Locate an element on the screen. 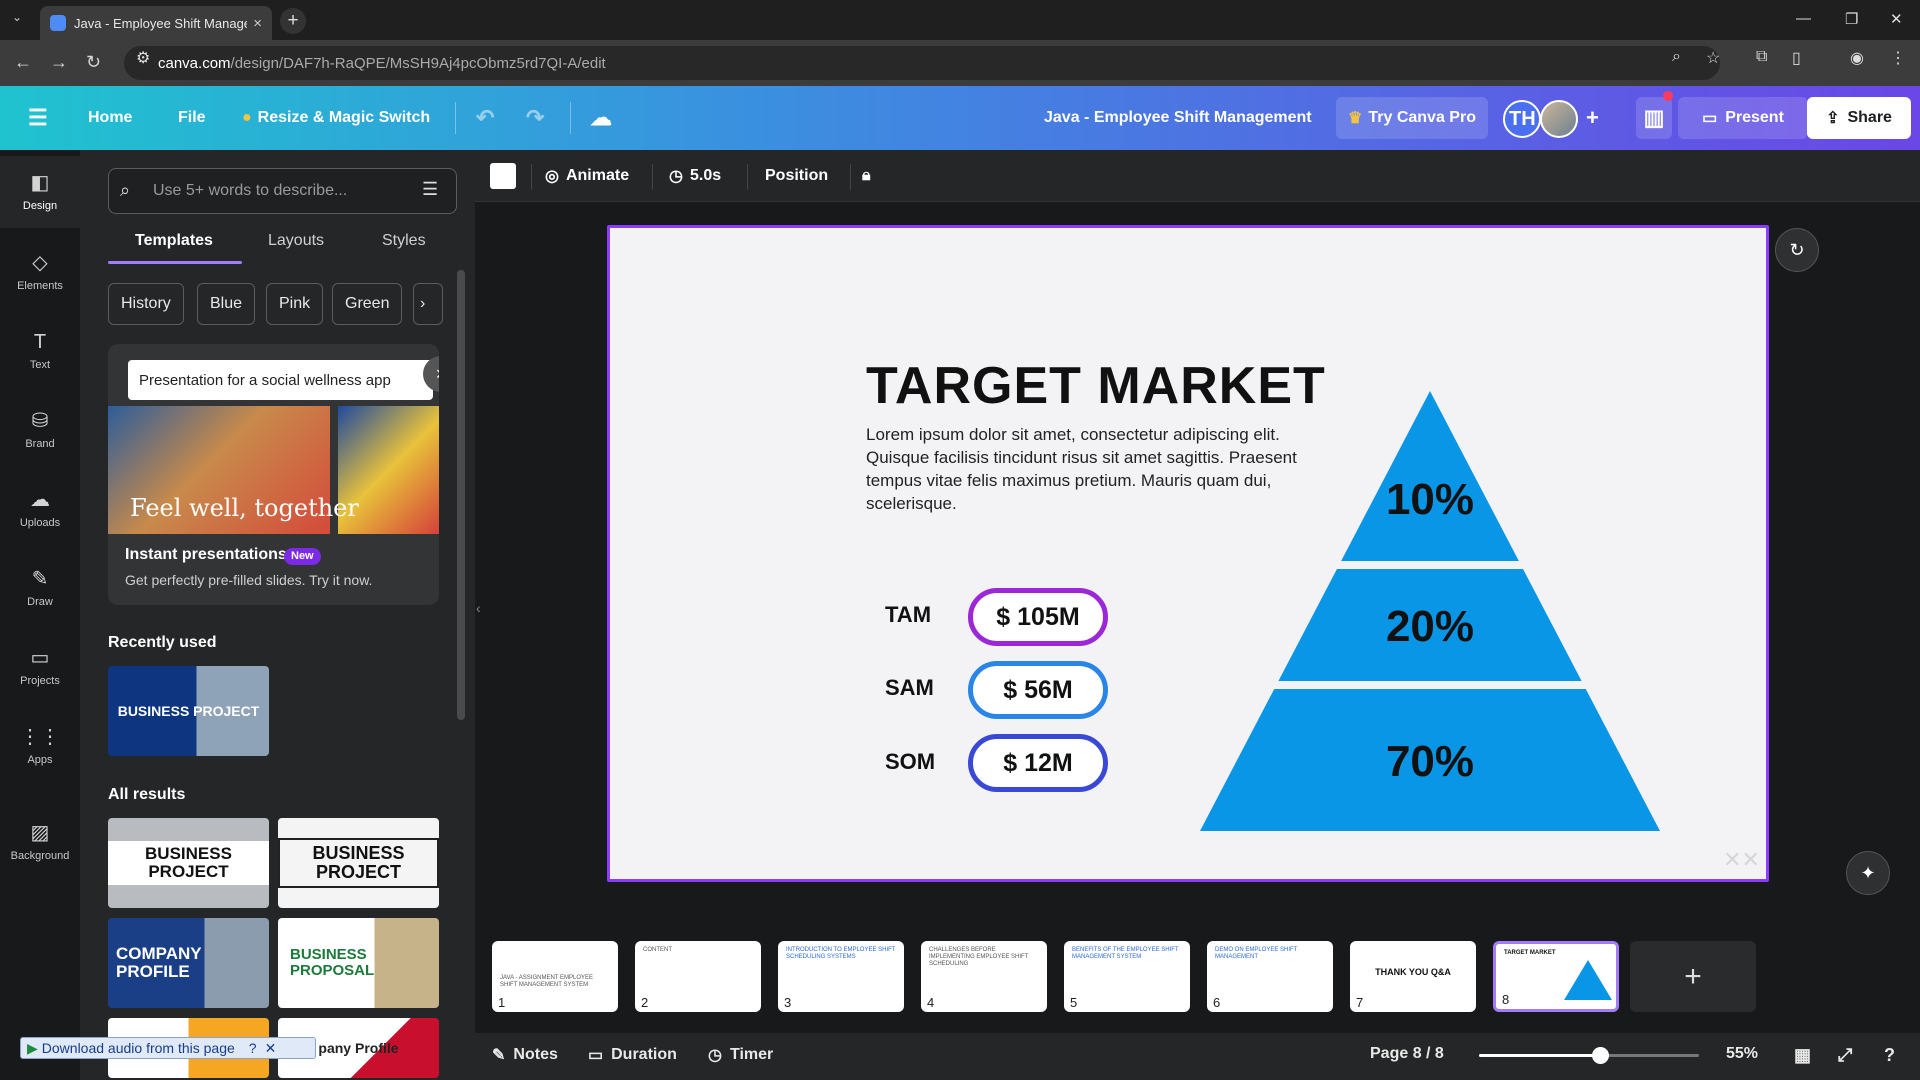  share-button: ⇪ Share is located at coordinates (1859, 118).